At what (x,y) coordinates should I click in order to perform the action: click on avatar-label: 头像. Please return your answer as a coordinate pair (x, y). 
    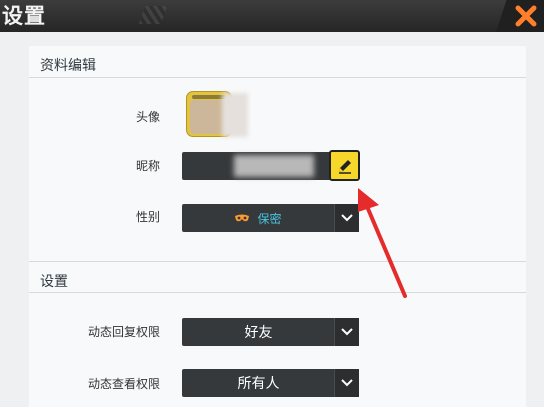
    Looking at the image, I should click on (147, 117).